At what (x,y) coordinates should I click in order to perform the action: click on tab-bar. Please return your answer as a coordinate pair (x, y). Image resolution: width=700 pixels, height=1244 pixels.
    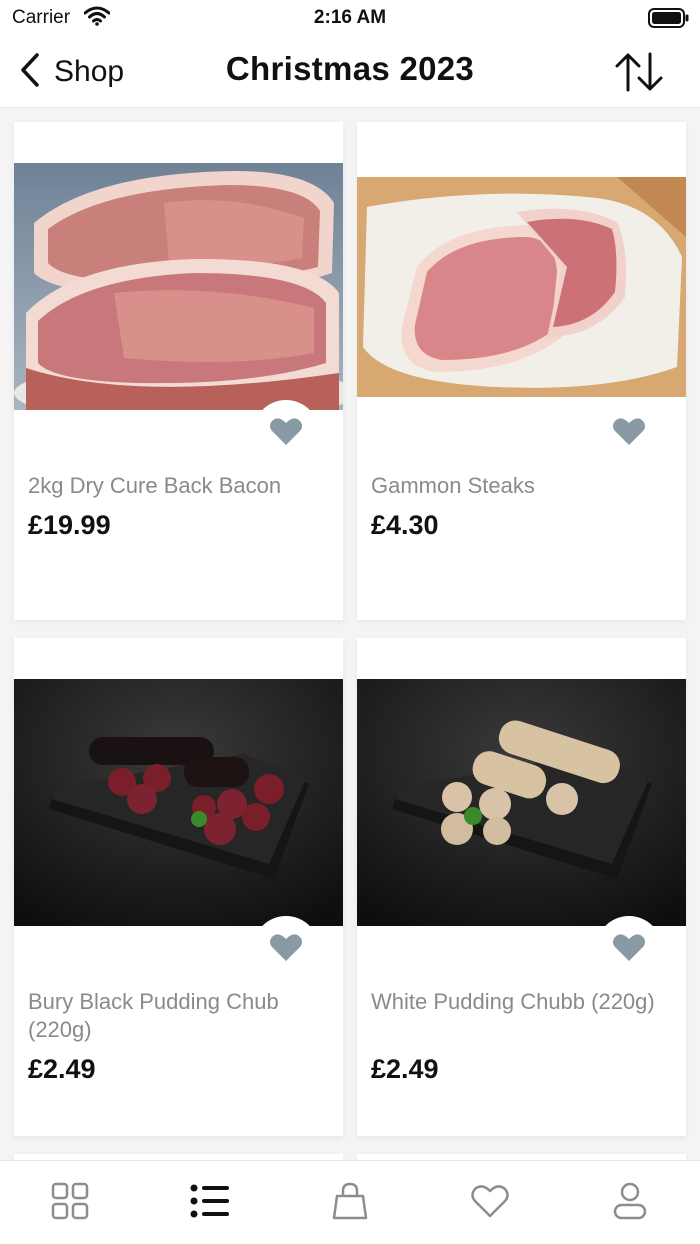
    Looking at the image, I should click on (350, 1202).